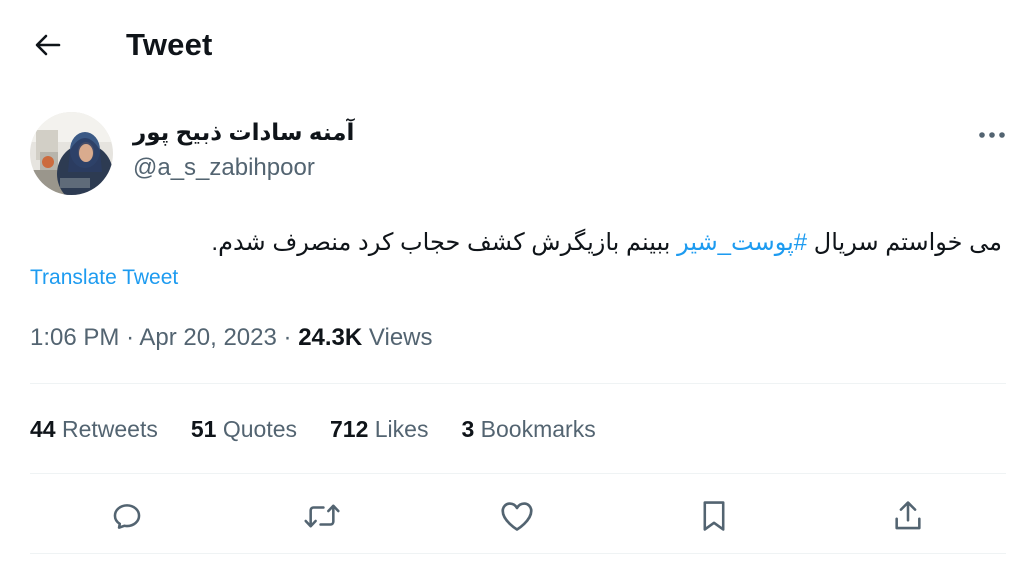 This screenshot has height=562, width=1024. I want to click on tweet-text-after: ببینم بازیگرش کشف حجاب کرد منصرف شدم., so click(444, 242).